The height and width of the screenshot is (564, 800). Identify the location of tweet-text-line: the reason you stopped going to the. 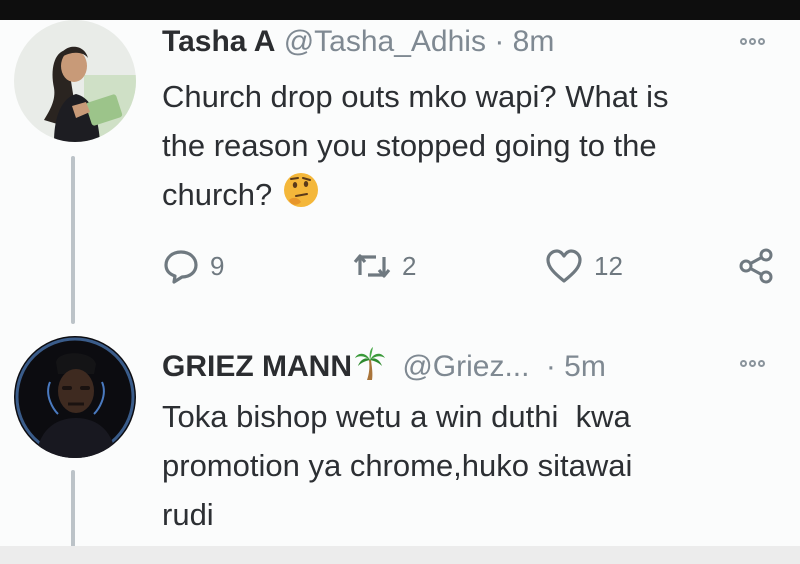
(409, 145).